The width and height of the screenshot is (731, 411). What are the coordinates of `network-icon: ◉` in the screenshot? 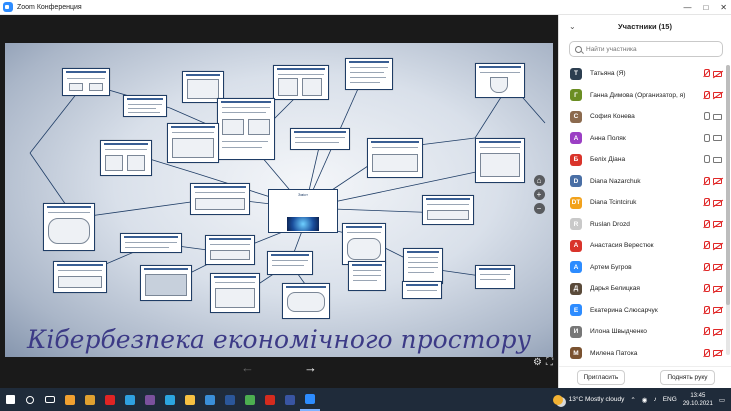 It's located at (645, 400).